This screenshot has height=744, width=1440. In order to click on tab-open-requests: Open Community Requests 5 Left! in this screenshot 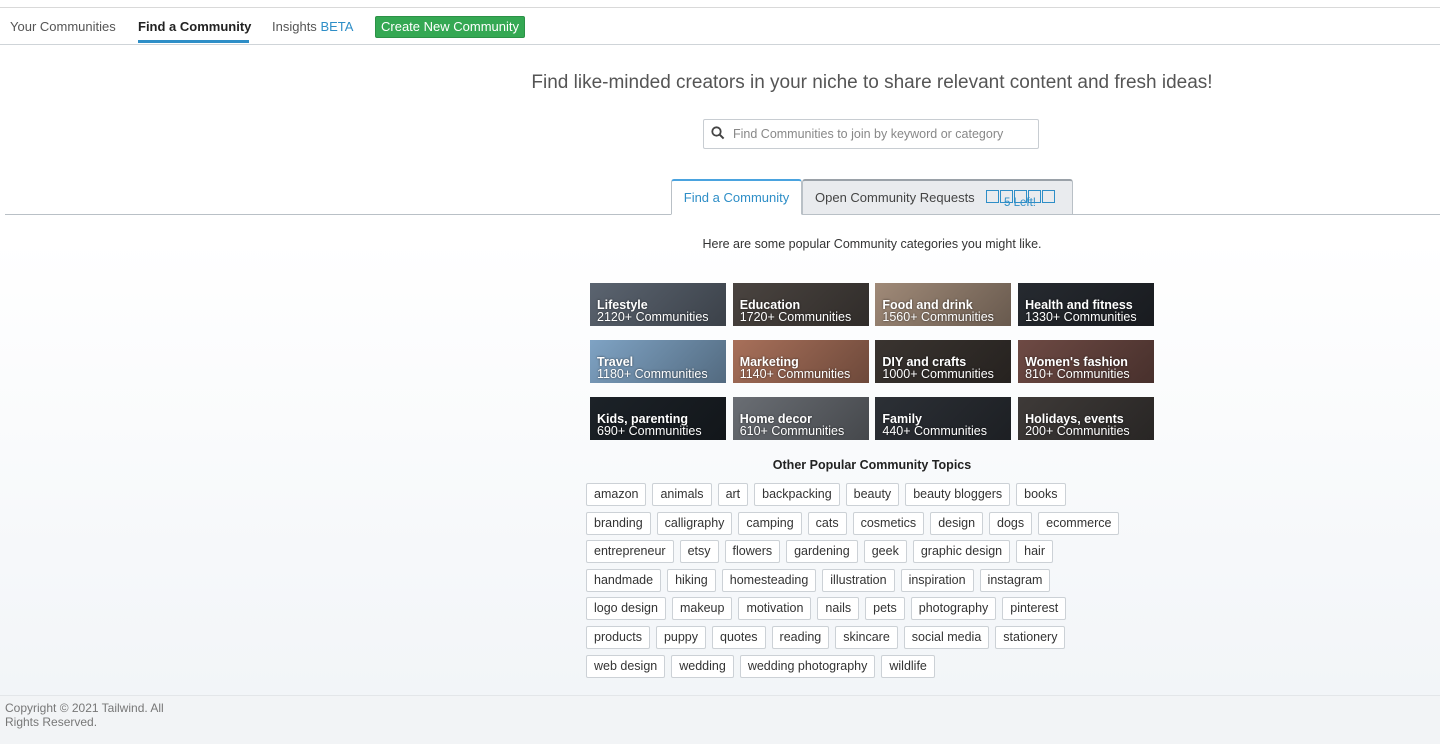, I will do `click(937, 197)`.